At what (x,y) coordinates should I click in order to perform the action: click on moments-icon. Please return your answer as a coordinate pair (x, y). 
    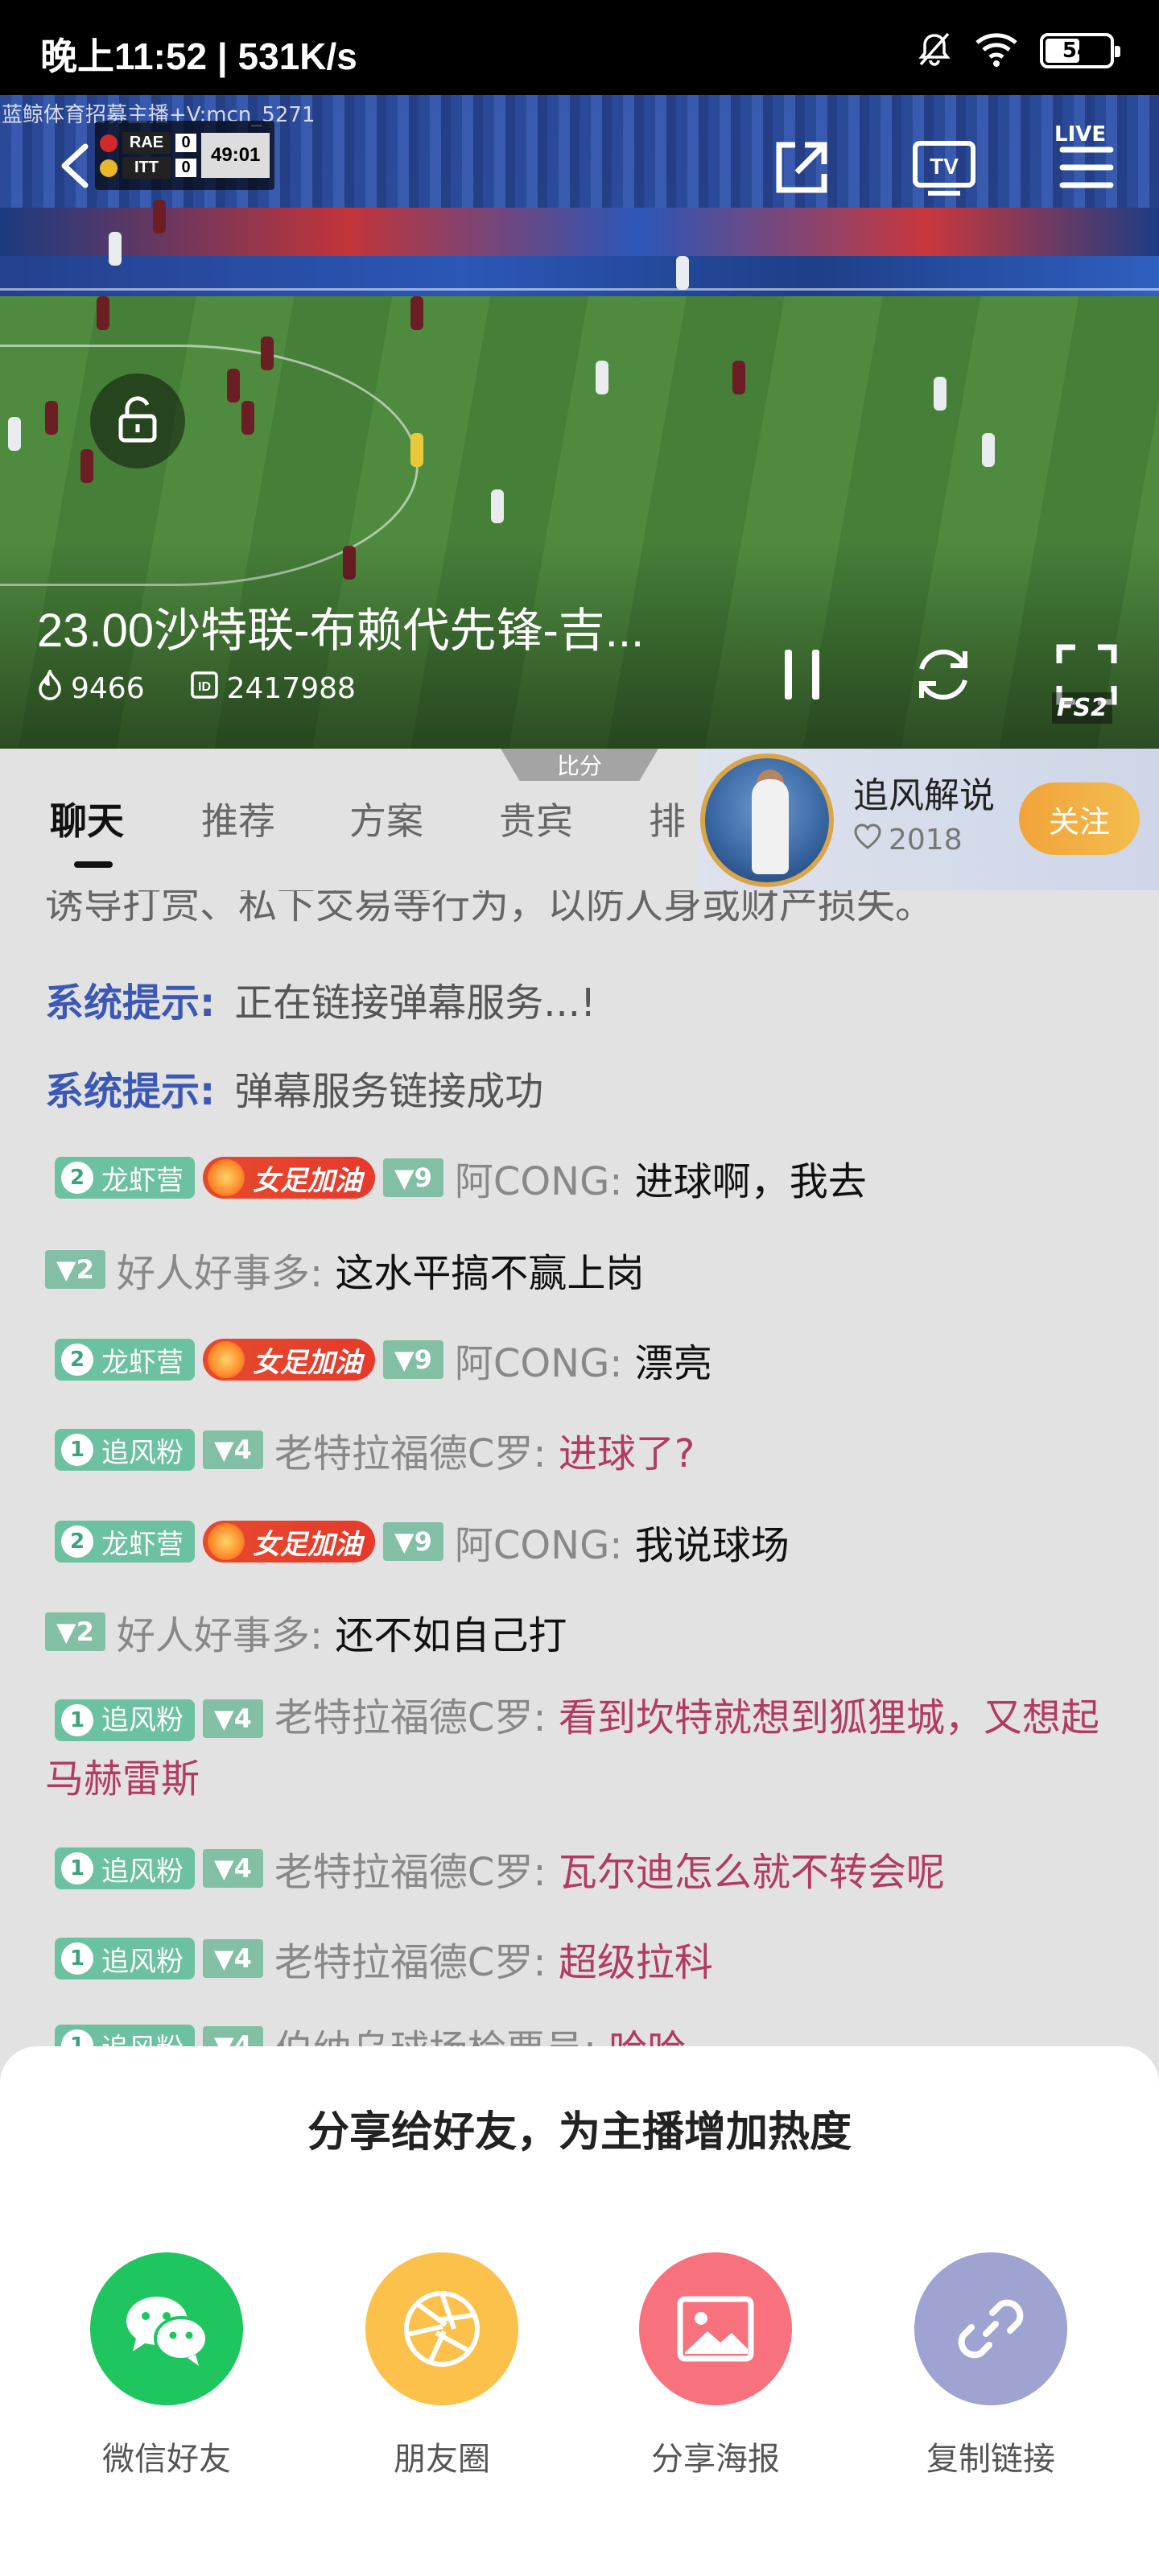
    Looking at the image, I should click on (441, 2328).